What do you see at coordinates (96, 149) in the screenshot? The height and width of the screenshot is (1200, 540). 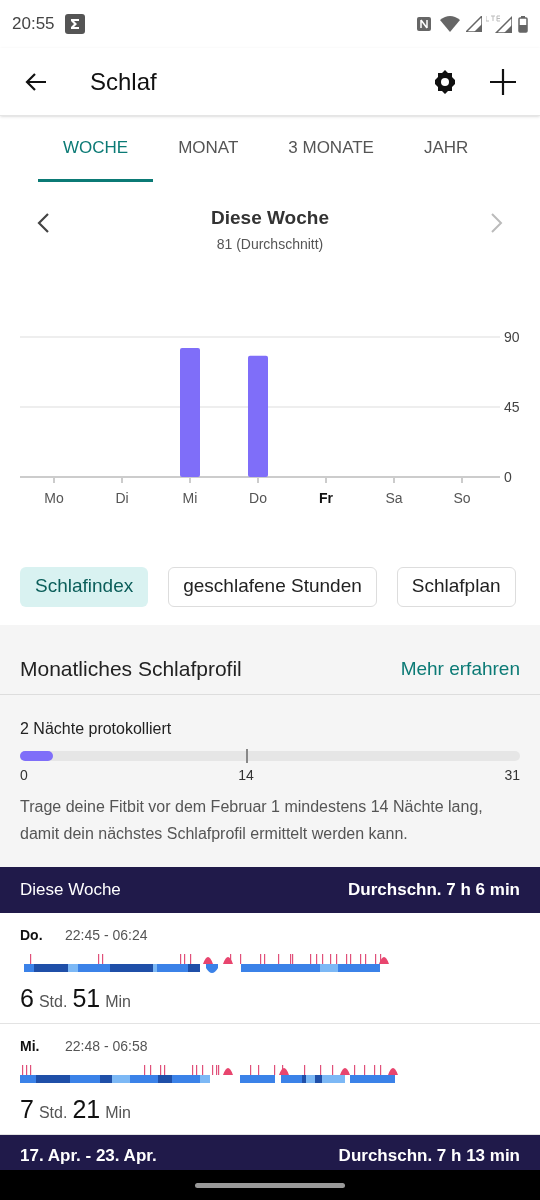 I see `period-tab: WOCHE` at bounding box center [96, 149].